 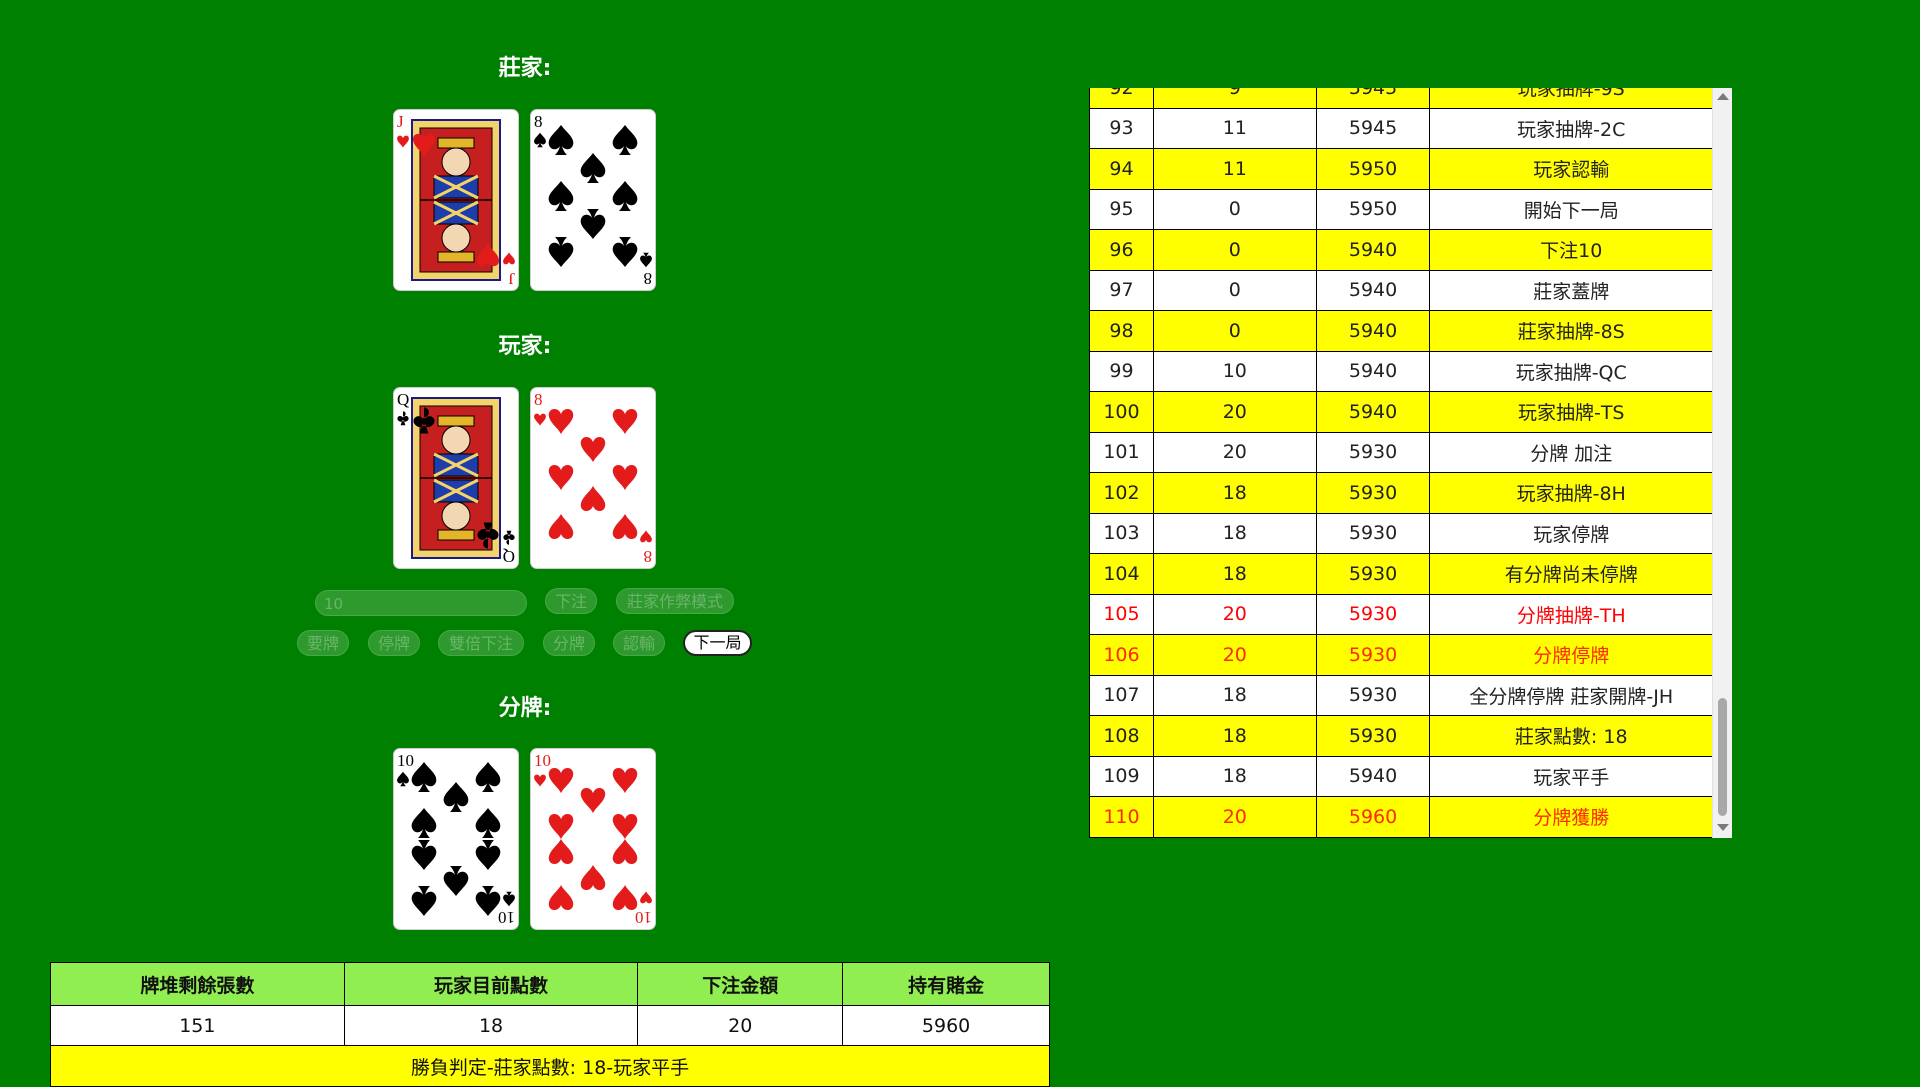 I want to click on log-cell-n: 100, so click(x=1121, y=412).